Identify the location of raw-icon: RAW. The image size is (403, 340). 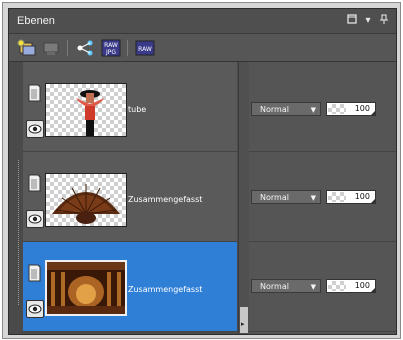
(145, 48).